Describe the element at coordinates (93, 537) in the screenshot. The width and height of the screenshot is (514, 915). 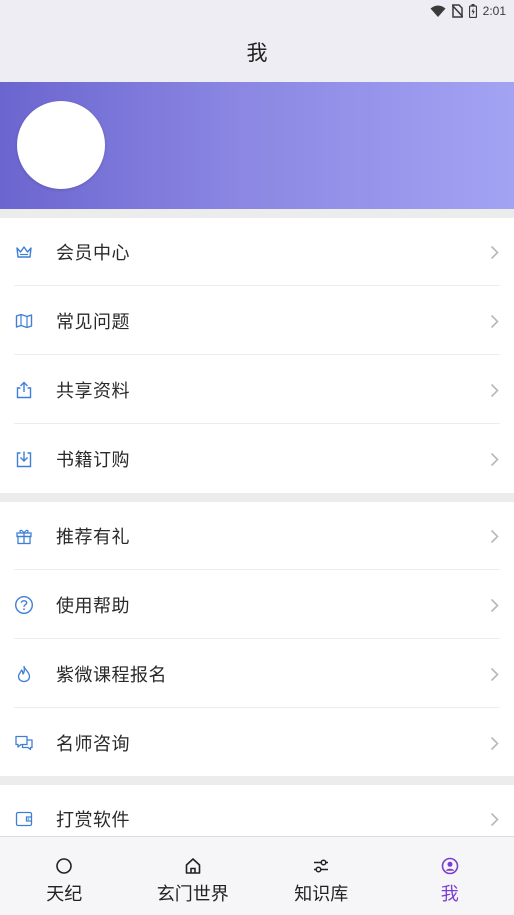
I see `menu-item-label: 推荐有礼` at that location.